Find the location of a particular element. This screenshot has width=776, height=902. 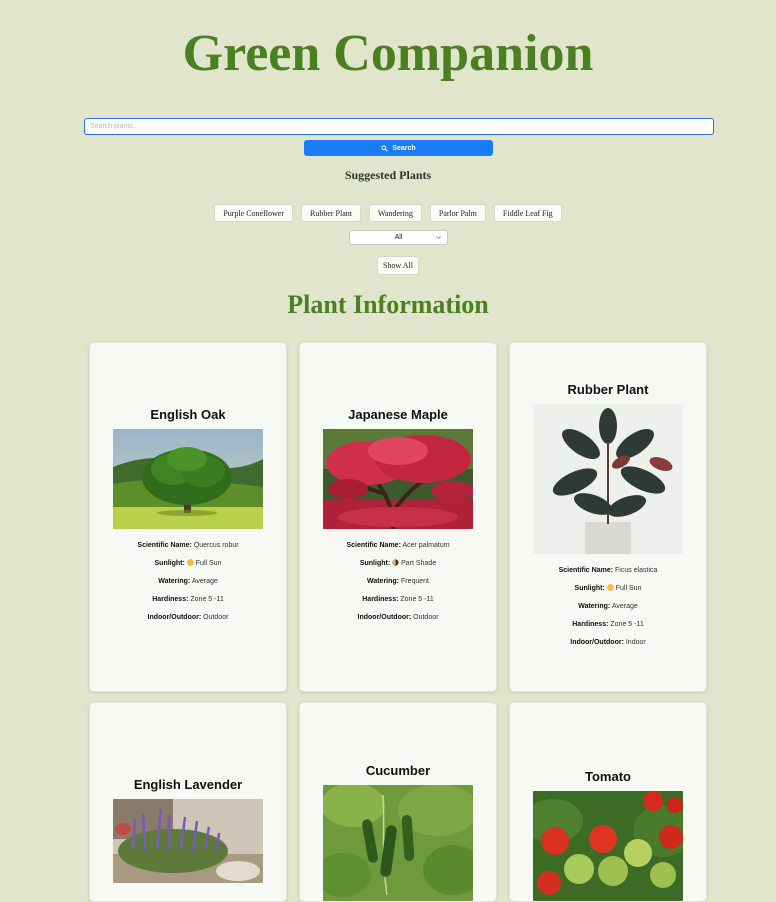

plant-name: Rubber Plant is located at coordinates (608, 389).